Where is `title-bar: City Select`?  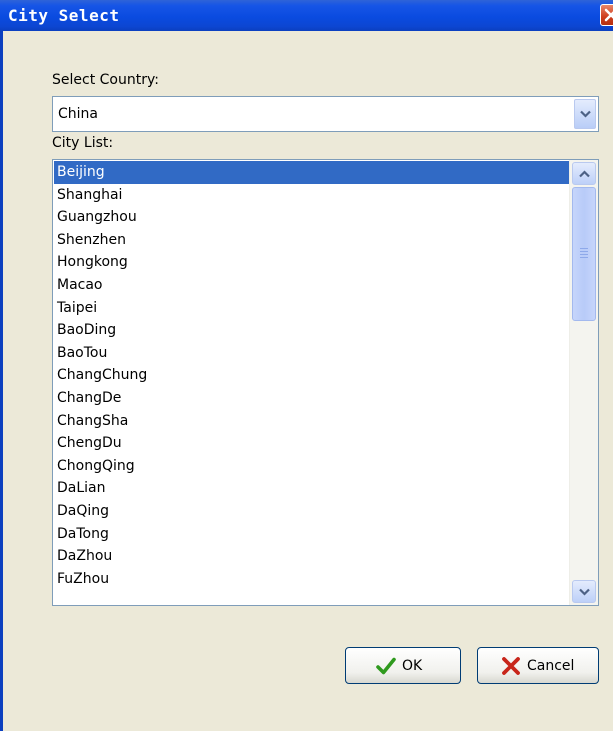
title-bar: City Select is located at coordinates (306, 15).